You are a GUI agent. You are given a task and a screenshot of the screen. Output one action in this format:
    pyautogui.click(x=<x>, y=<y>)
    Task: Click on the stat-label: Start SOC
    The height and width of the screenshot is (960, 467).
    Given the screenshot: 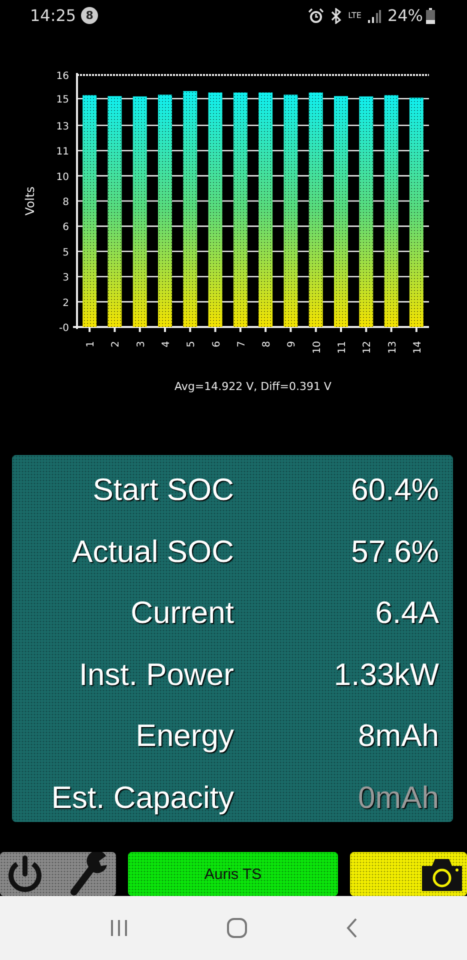 What is the action you would take?
    pyautogui.click(x=163, y=490)
    